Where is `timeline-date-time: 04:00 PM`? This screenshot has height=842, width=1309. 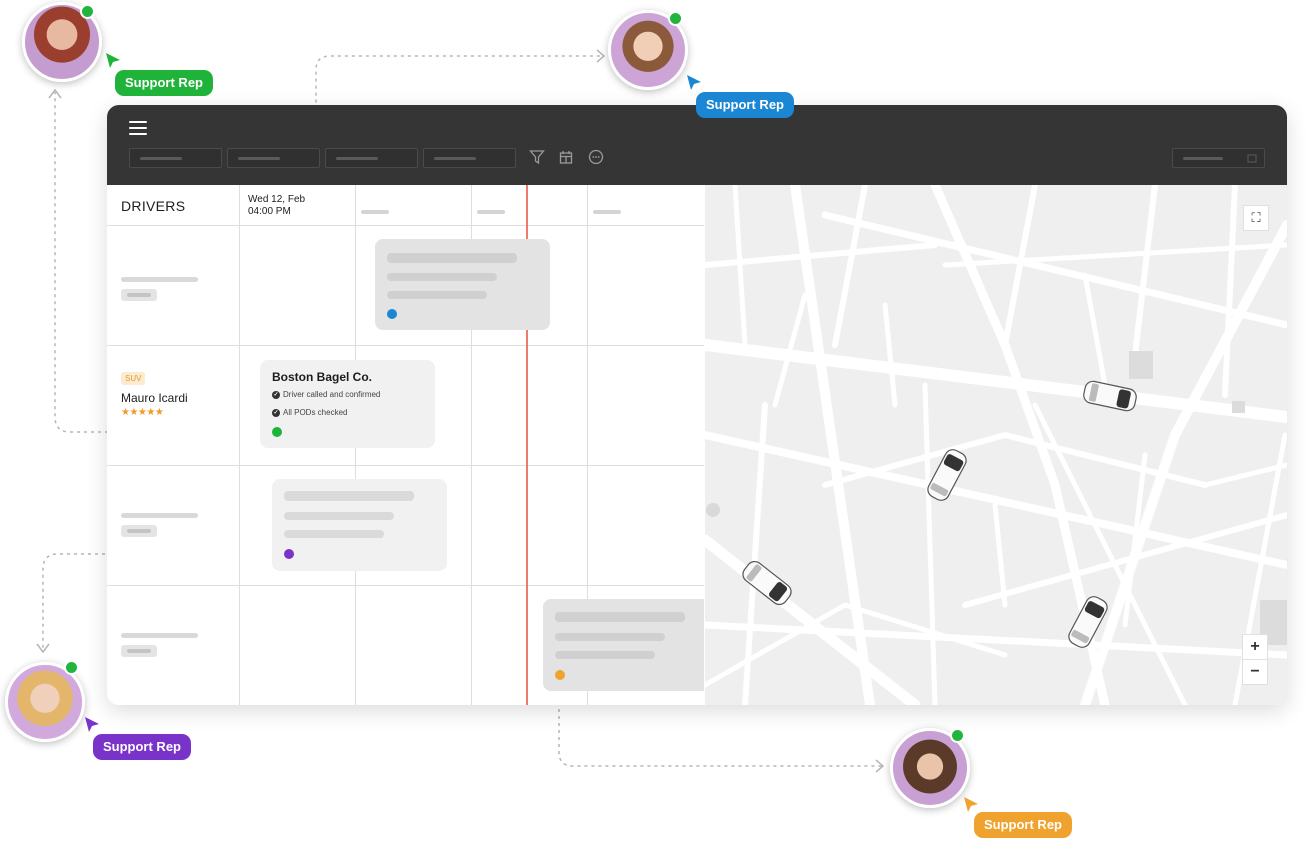 timeline-date-time: 04:00 PM is located at coordinates (269, 211).